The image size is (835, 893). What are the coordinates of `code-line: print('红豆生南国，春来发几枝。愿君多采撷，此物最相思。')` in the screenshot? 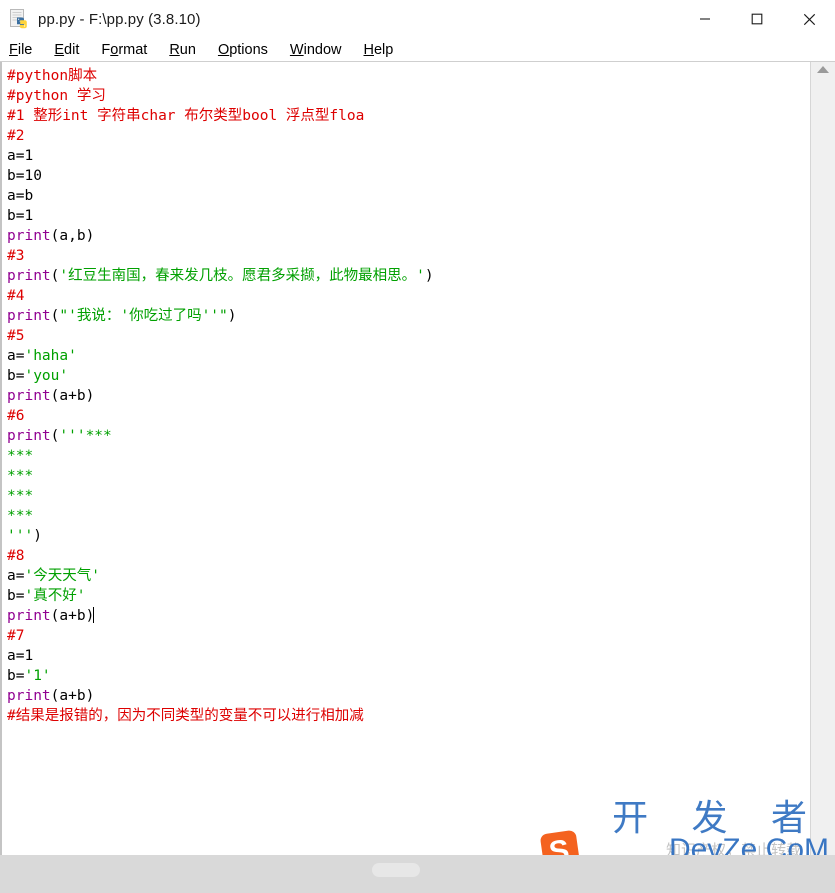 It's located at (408, 276).